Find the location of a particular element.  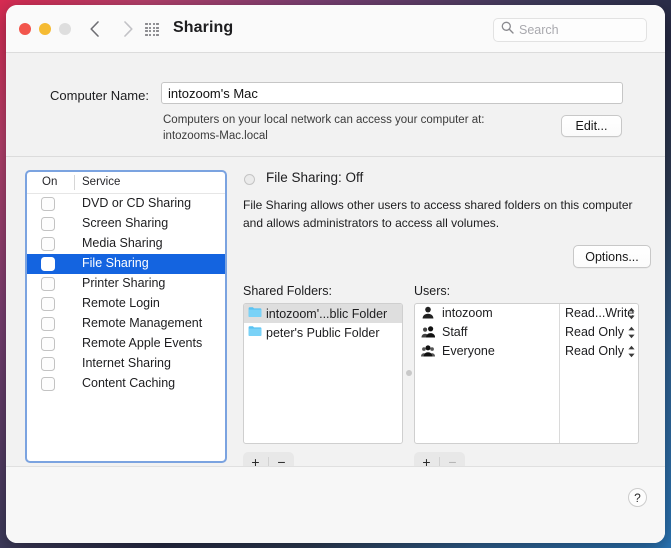

user-row: Staff Read Only is located at coordinates (526, 332).